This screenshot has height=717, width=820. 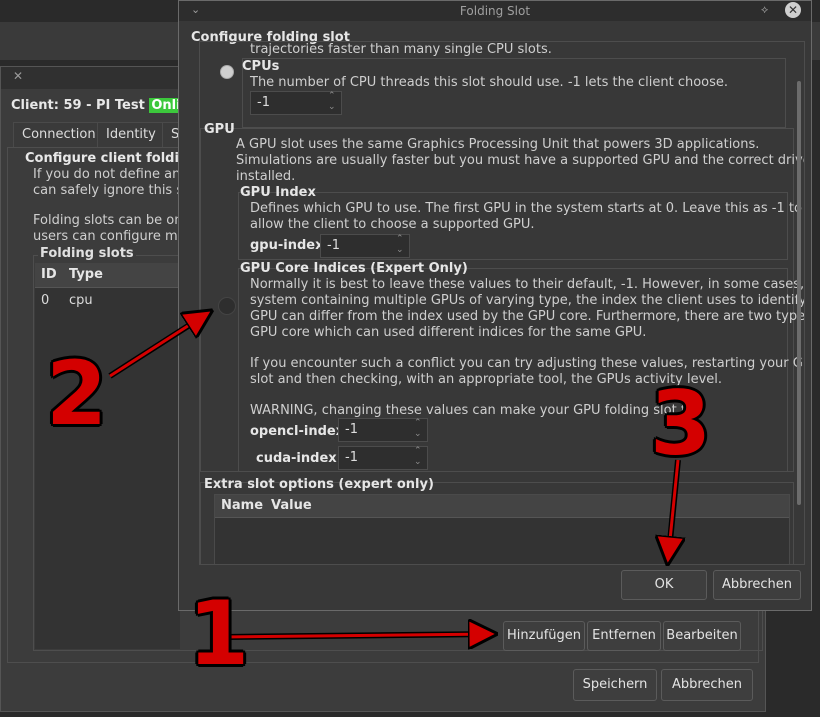 What do you see at coordinates (107, 456) in the screenshot?
I see `folding-slots-table: ID Type 0 cpu` at bounding box center [107, 456].